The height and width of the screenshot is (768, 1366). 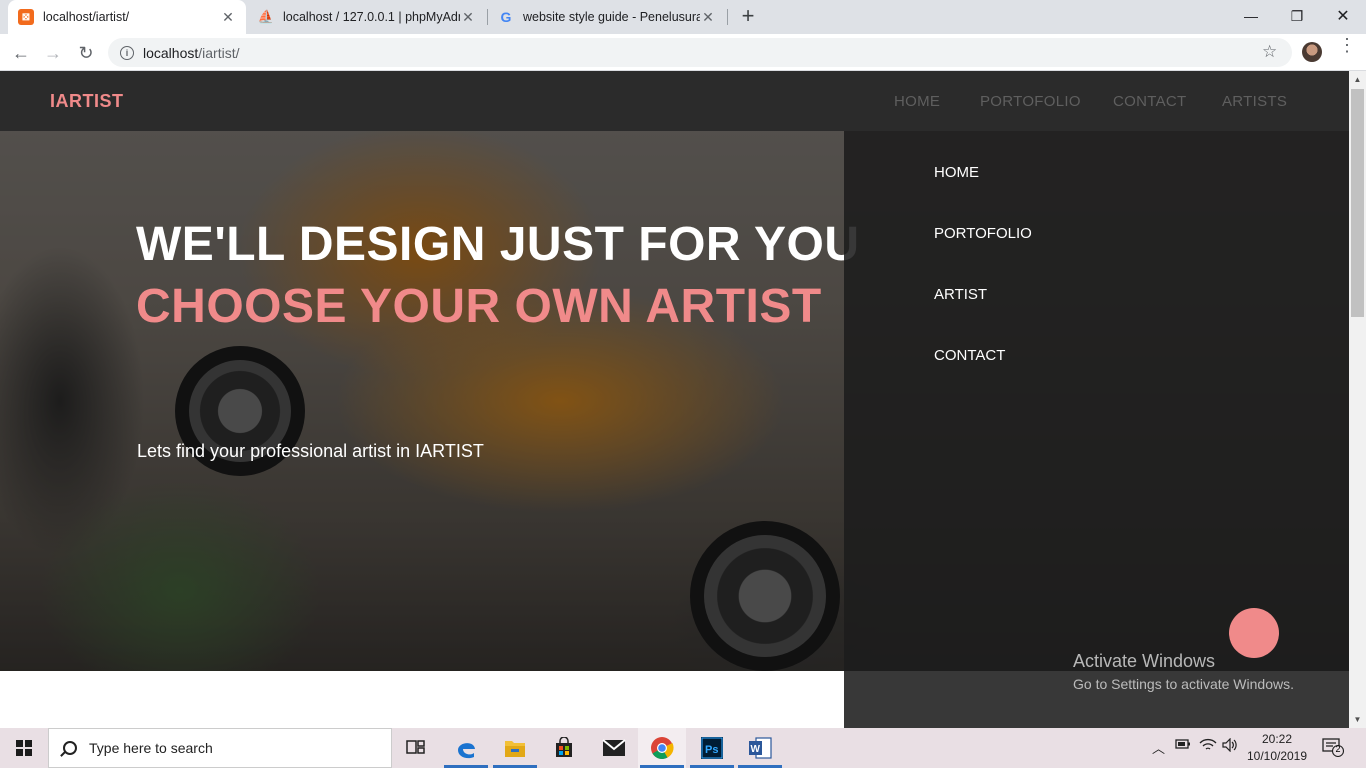 I want to click on clock-time: 20:22, so click(x=1277, y=739).